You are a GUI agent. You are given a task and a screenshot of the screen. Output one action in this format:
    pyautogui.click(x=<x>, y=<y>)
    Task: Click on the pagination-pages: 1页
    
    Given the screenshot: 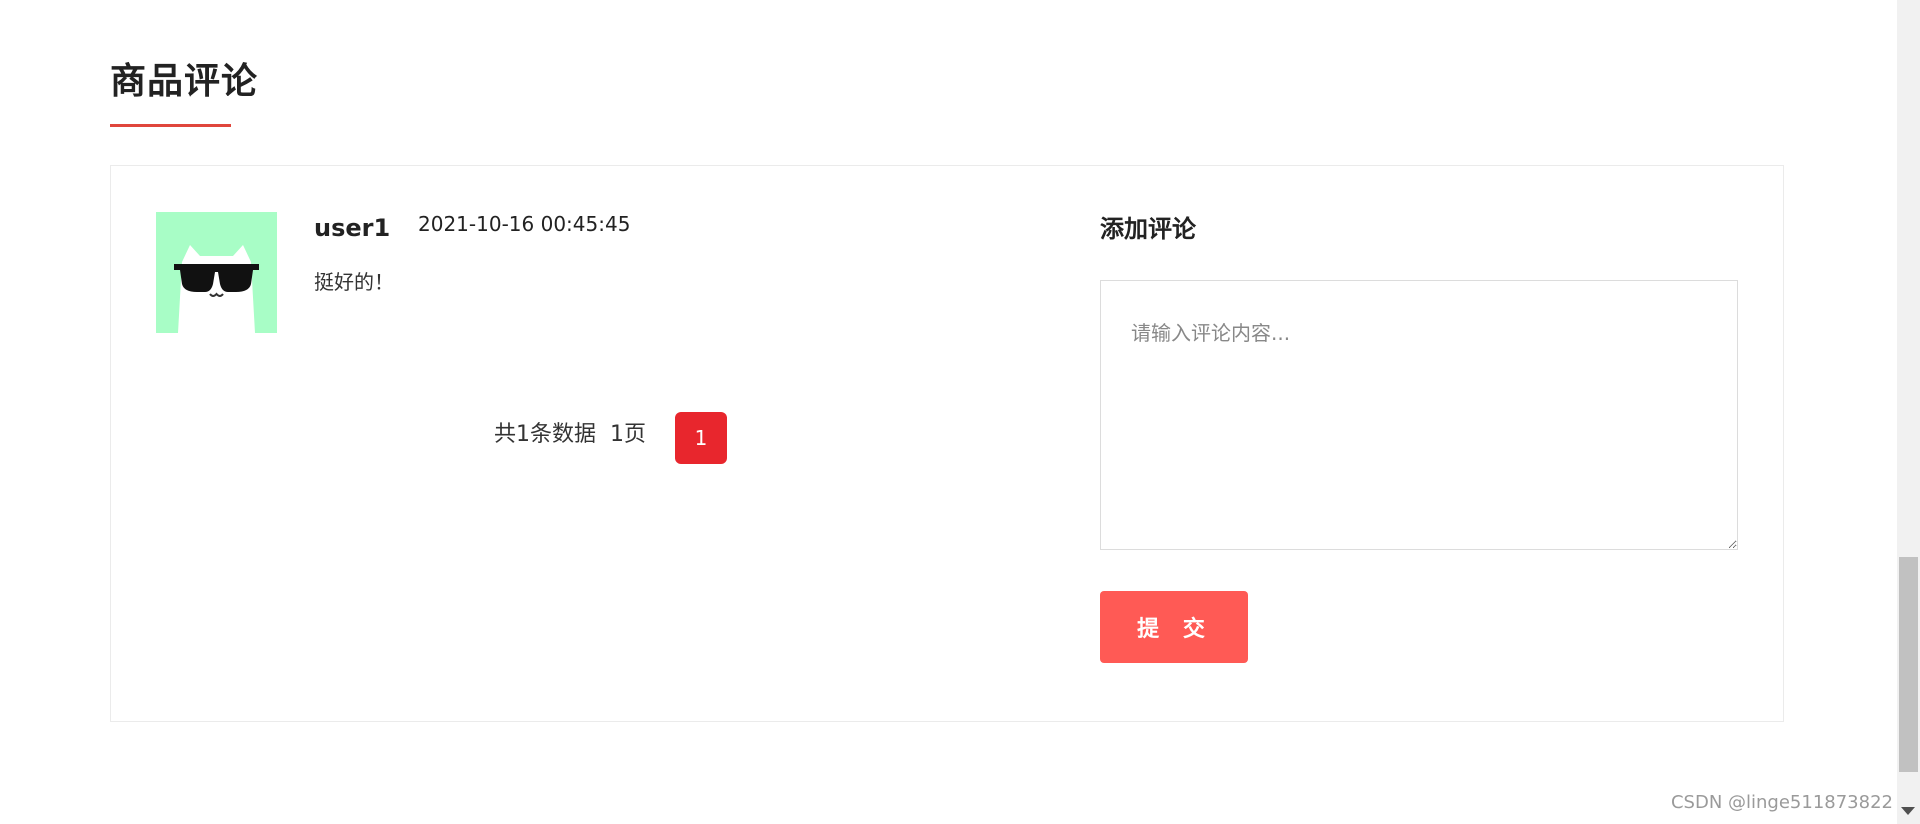 What is the action you would take?
    pyautogui.click(x=628, y=434)
    